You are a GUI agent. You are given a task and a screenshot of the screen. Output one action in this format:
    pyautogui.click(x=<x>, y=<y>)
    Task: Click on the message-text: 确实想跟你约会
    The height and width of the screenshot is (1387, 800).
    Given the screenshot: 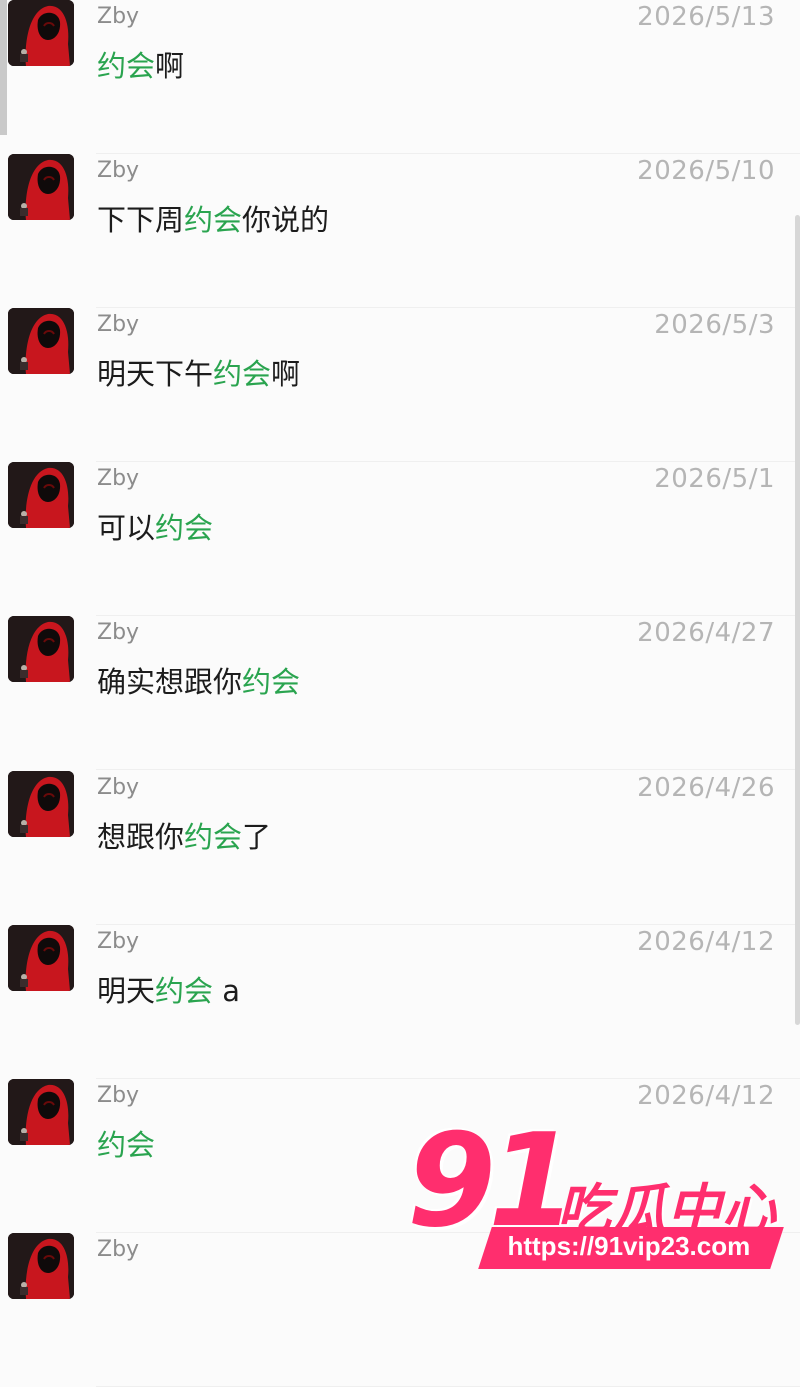 What is the action you would take?
    pyautogui.click(x=198, y=680)
    